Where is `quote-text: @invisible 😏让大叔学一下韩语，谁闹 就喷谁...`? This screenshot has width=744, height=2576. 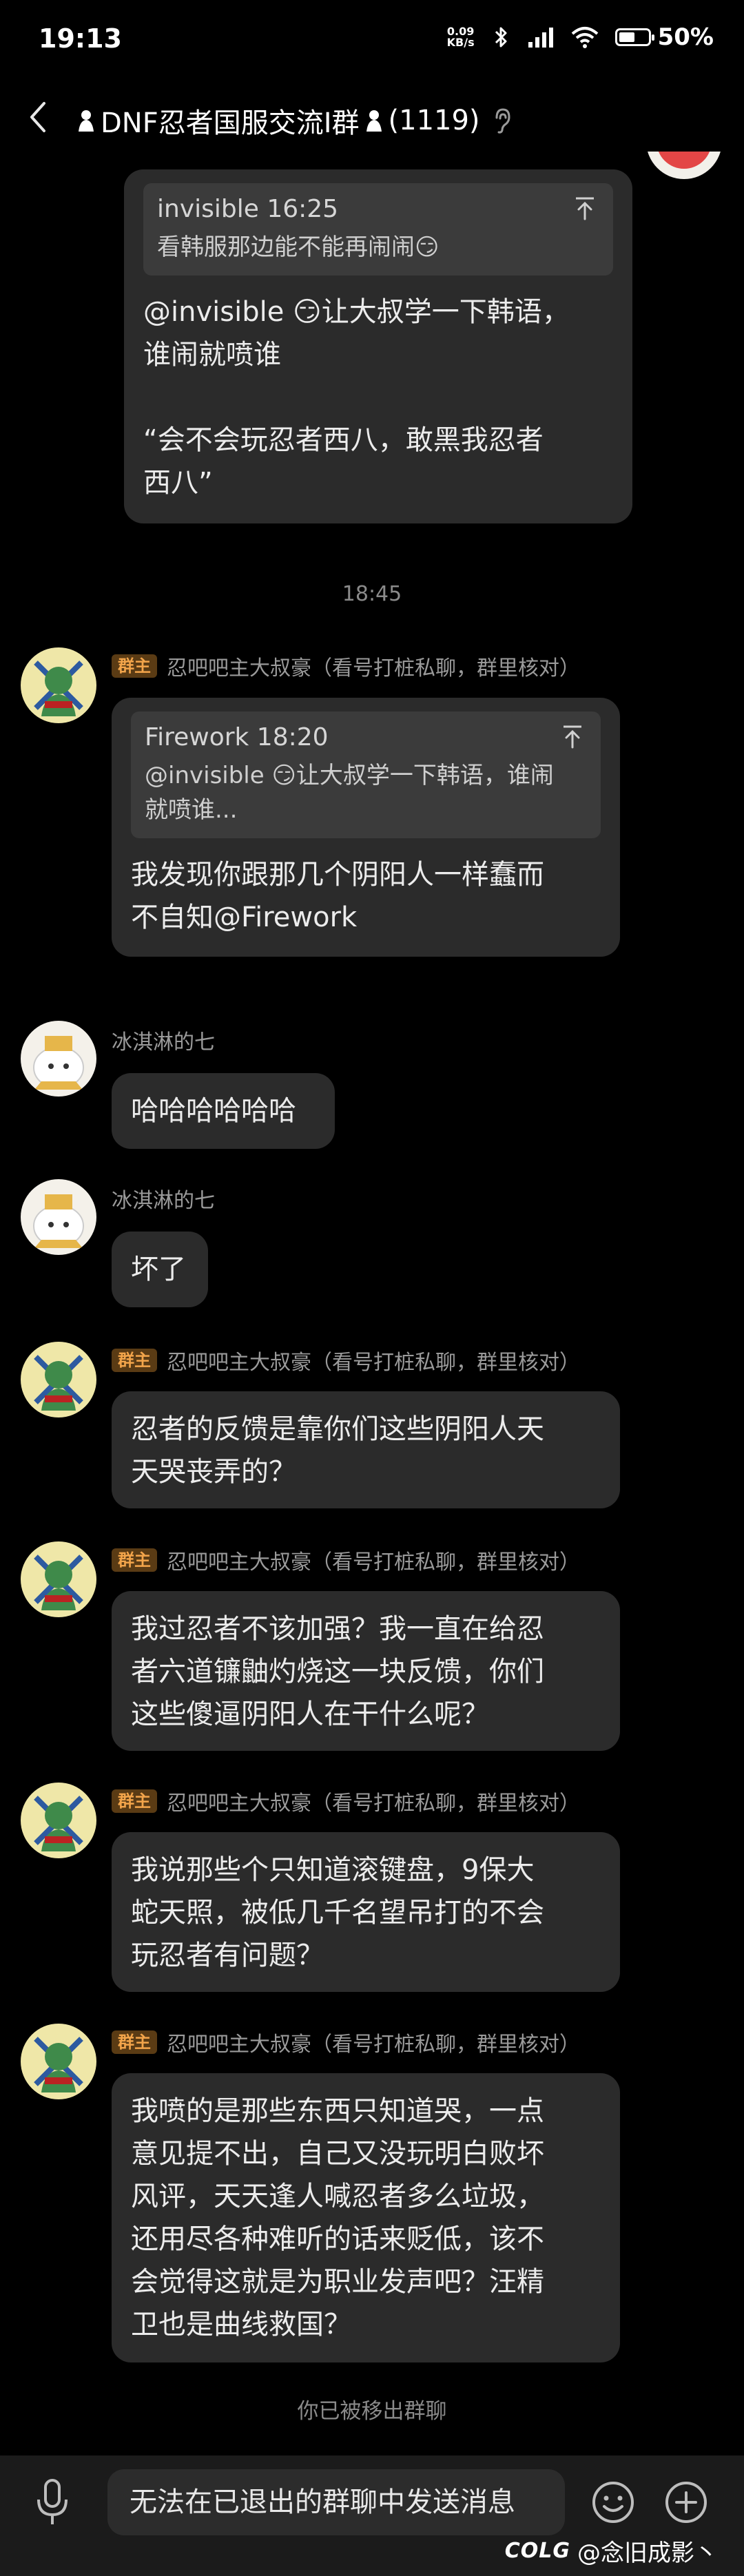 quote-text: @invisible 😏让大叔学一下韩语，谁闹 就喷谁... is located at coordinates (349, 793).